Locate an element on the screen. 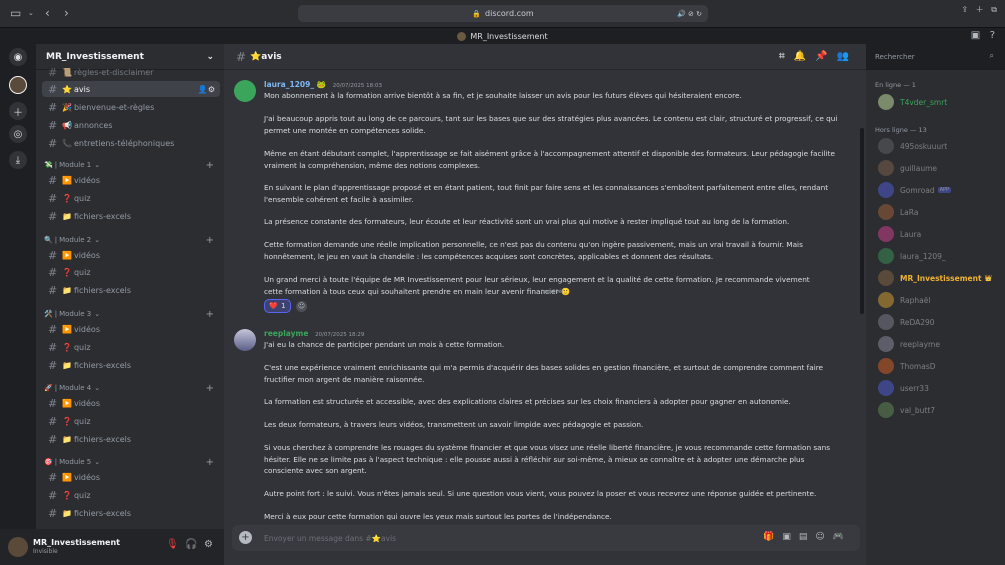 The width and height of the screenshot is (1005, 565). member-item: Laura is located at coordinates (940, 234).